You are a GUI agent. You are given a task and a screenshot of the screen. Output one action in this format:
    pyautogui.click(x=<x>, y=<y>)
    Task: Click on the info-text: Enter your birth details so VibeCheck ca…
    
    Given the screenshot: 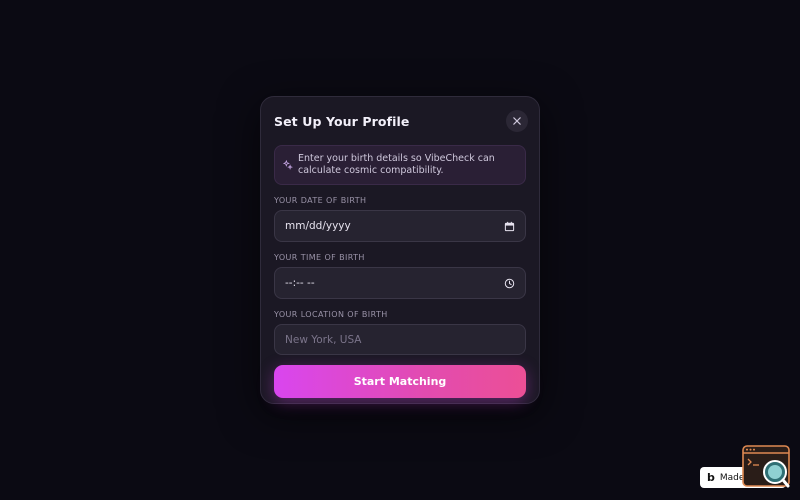 What is the action you would take?
    pyautogui.click(x=396, y=164)
    